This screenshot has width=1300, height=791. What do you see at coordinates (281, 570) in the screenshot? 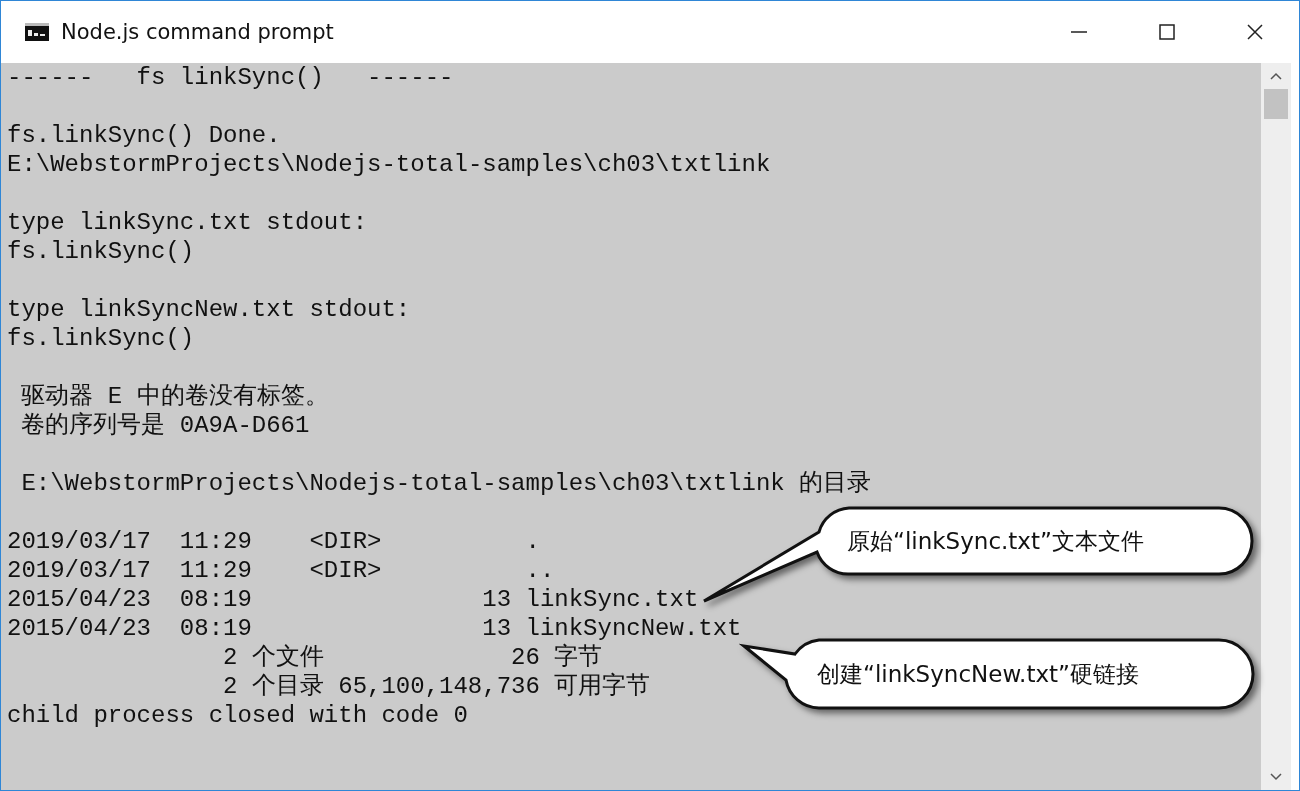
I see `console-line: 2019/03/17 11:29 <DIR> ..` at bounding box center [281, 570].